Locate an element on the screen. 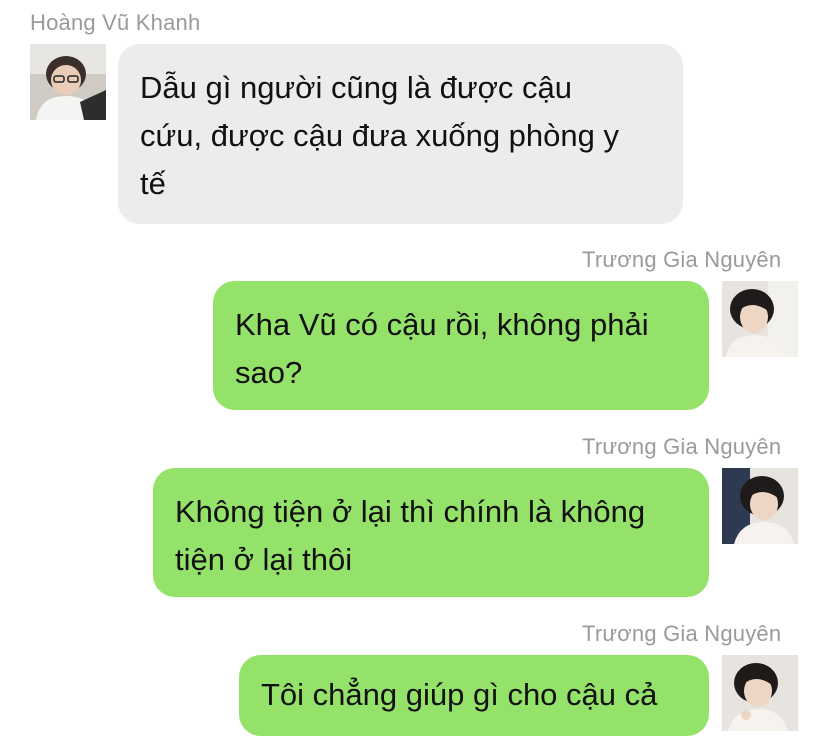  message-line: cứu, được cậu đưa xuống phòng y is located at coordinates (379, 135).